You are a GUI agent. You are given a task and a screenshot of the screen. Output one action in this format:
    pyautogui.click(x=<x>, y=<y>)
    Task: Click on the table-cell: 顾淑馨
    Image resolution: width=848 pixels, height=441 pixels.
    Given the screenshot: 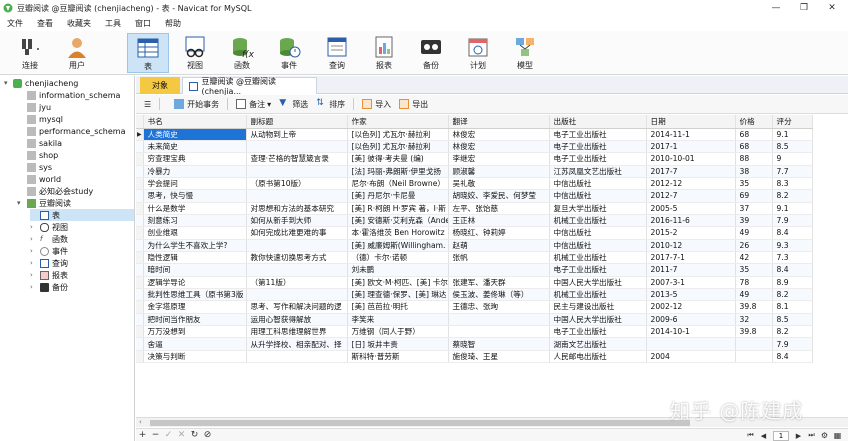 What is the action you would take?
    pyautogui.click(x=499, y=171)
    